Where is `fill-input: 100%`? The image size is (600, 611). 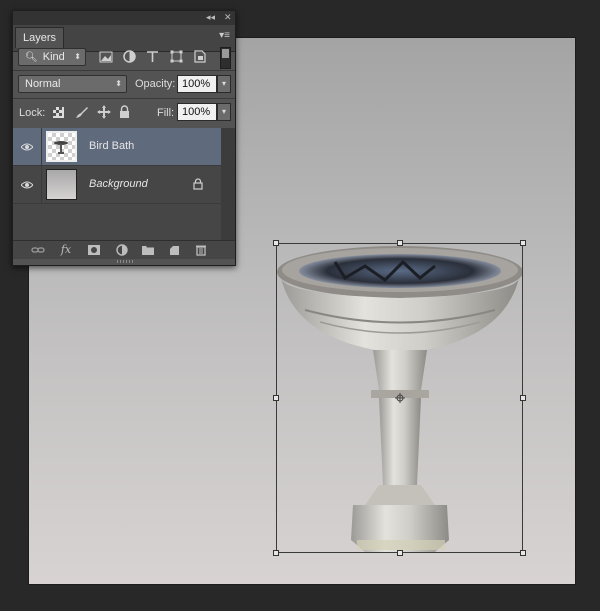
fill-input: 100% is located at coordinates (197, 112).